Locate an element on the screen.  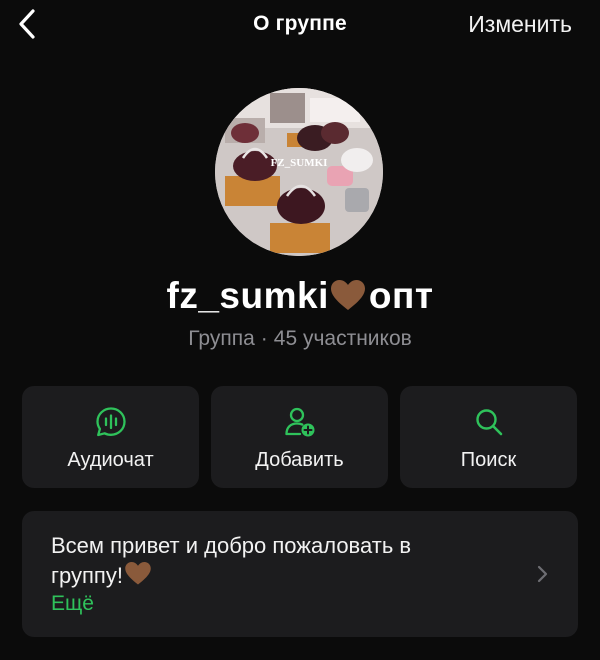
chevron-right-icon is located at coordinates (542, 574).